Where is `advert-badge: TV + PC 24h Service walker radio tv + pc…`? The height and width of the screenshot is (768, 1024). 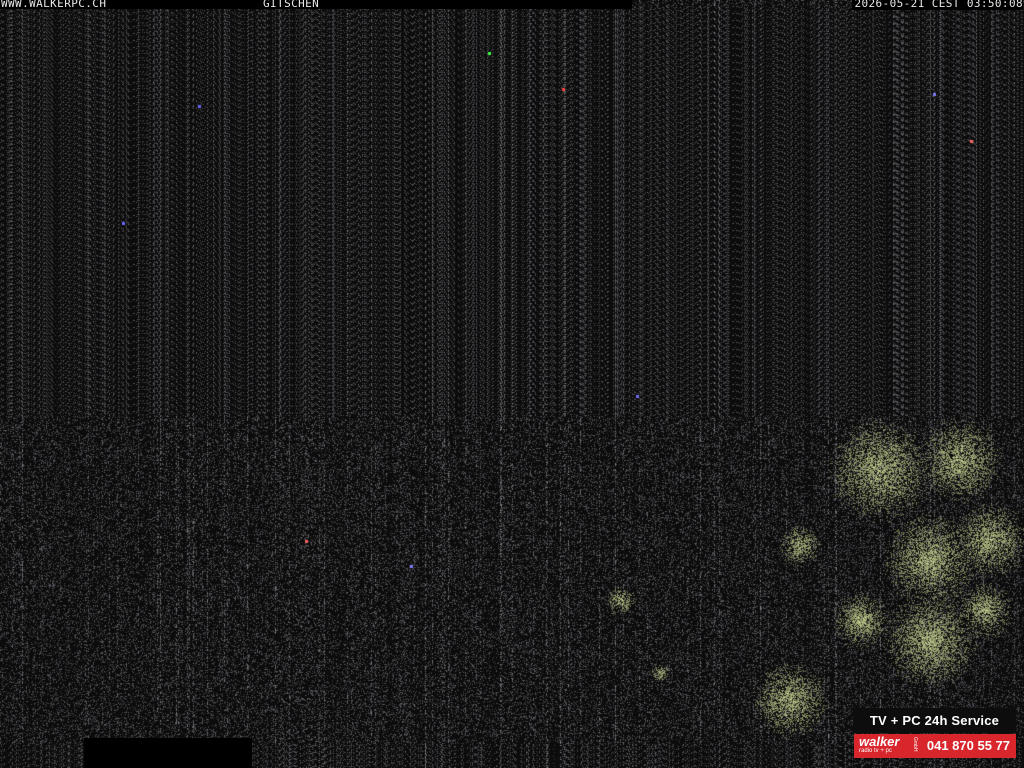 advert-badge: TV + PC 24h Service walker radio tv + pc… is located at coordinates (934, 734).